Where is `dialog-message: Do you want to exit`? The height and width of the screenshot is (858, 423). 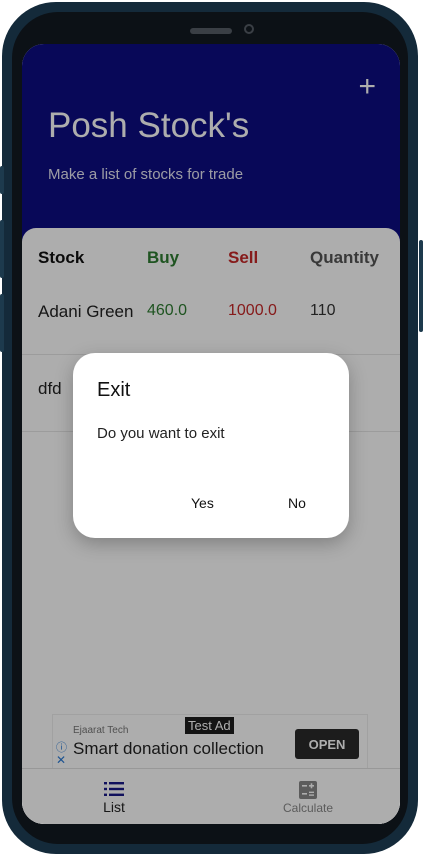 dialog-message: Do you want to exit is located at coordinates (161, 433).